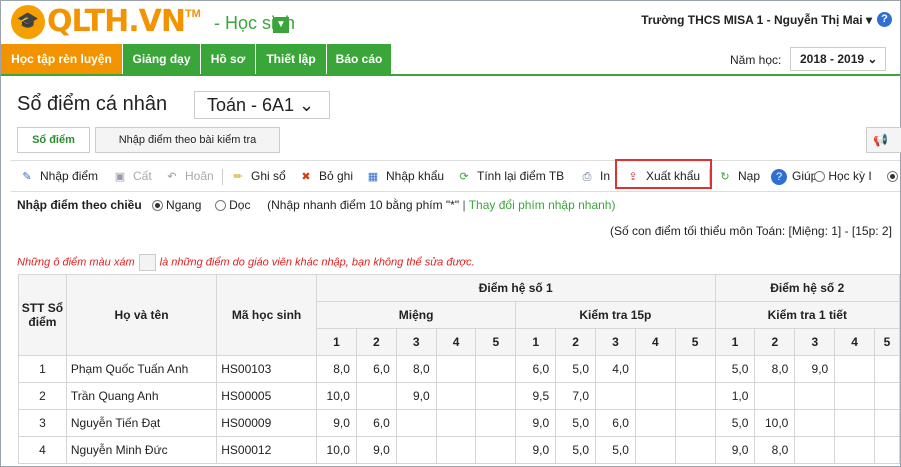 The image size is (901, 467). I want to click on nav-hoc-tap: Học tập rèn luyện, so click(61, 59).